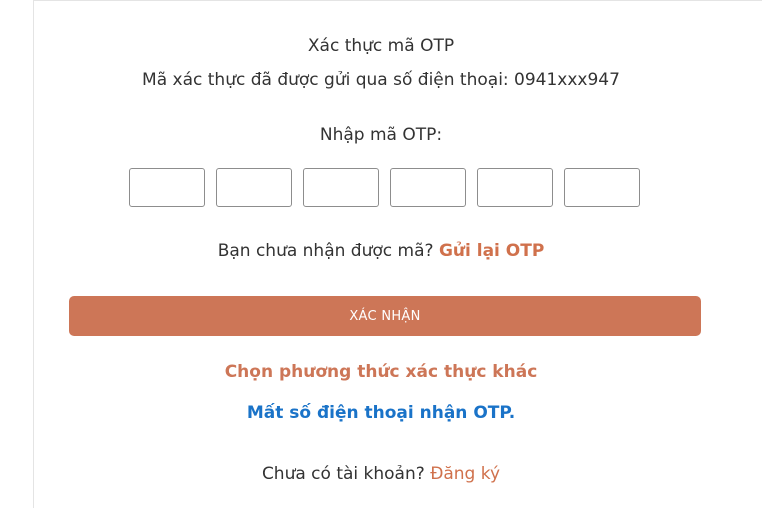 The width and height of the screenshot is (762, 508). What do you see at coordinates (343, 474) in the screenshot?
I see `signup-question: Chưa có tài khoản?` at bounding box center [343, 474].